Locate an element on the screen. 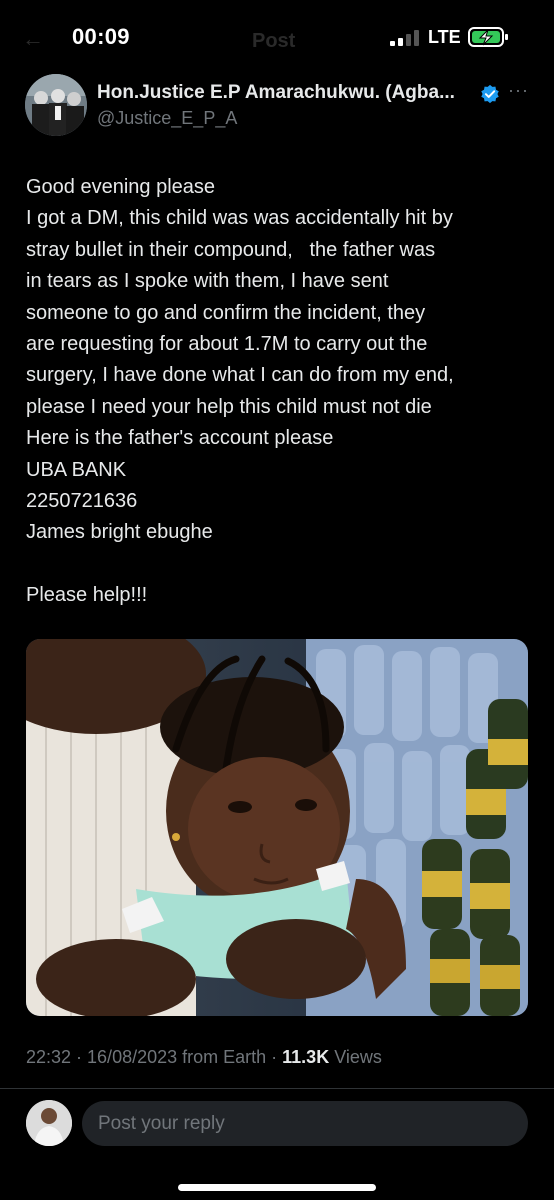  network-label: LTE is located at coordinates (444, 37).